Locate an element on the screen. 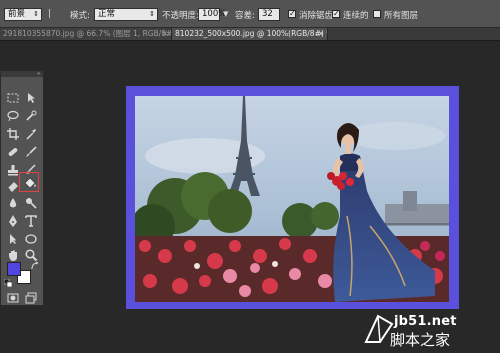  mode-value: 正常 is located at coordinates (107, 14).